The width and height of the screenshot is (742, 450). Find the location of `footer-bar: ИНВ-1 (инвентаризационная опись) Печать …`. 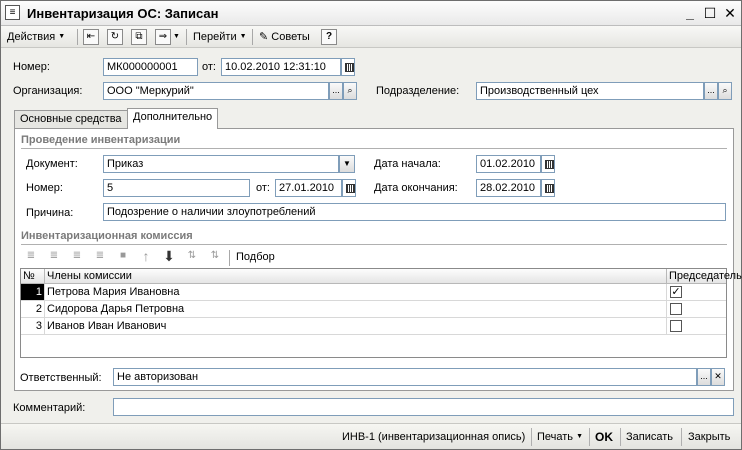

footer-bar: ИНВ-1 (инвентаризационная опись) Печать … is located at coordinates (371, 436).